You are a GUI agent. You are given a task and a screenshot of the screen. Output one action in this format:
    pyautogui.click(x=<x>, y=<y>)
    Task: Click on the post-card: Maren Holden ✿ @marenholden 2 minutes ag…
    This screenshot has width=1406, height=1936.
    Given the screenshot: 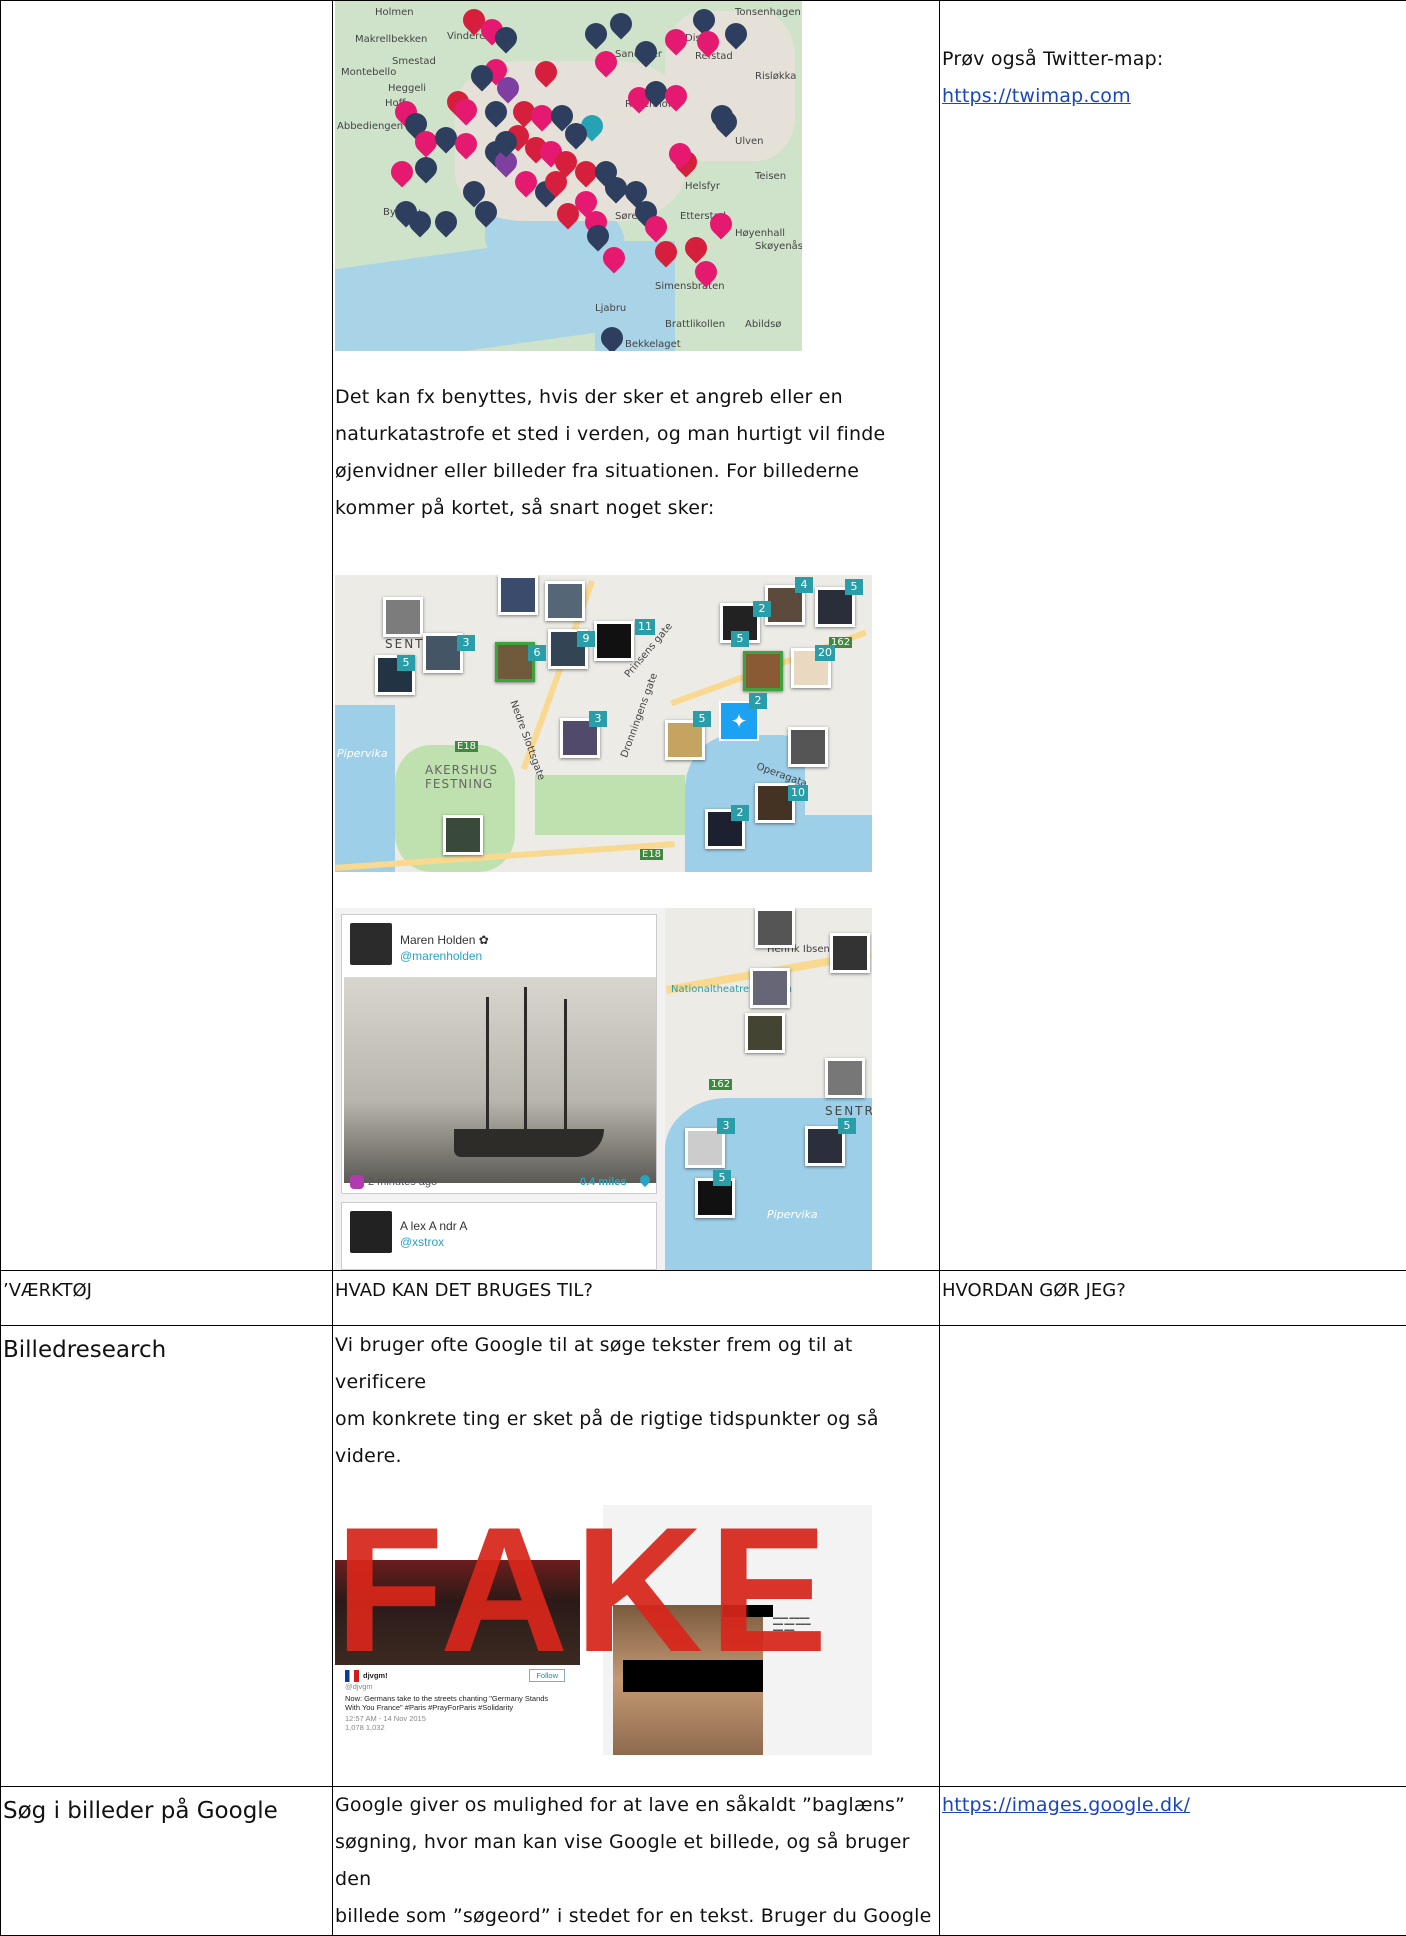 What is the action you would take?
    pyautogui.click(x=499, y=1054)
    